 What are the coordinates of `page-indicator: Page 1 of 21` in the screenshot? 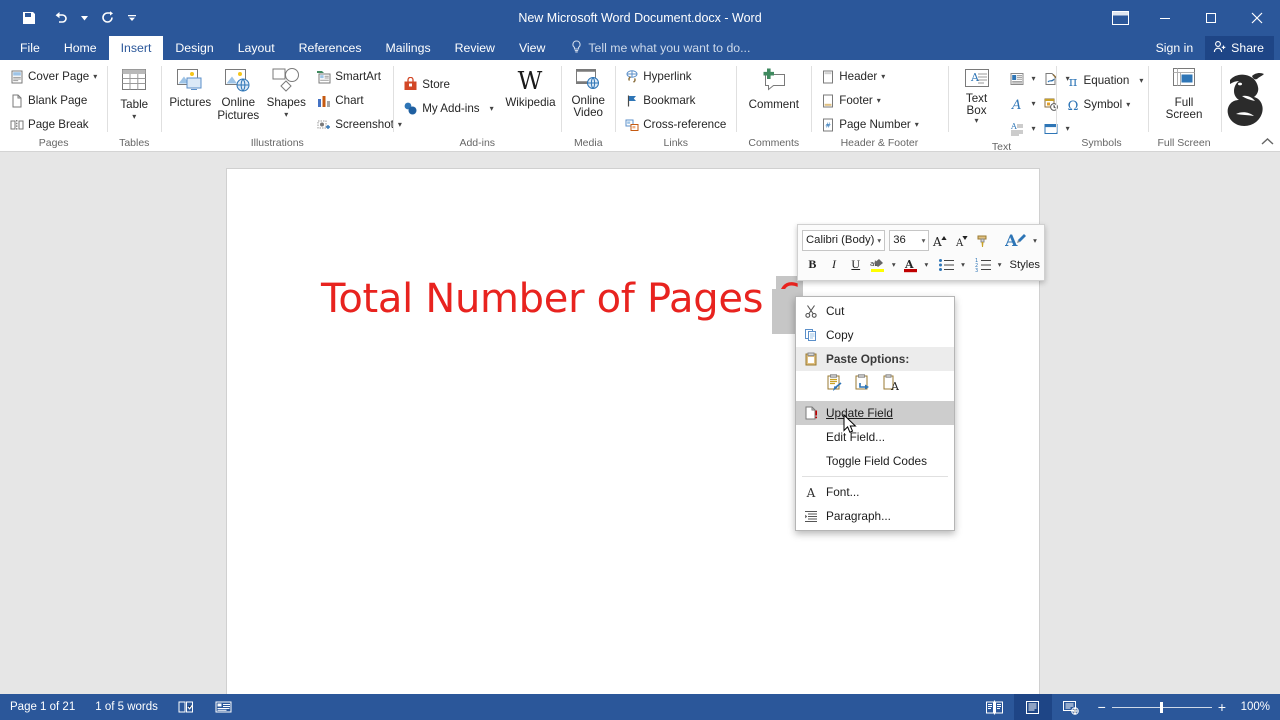 It's located at (42, 707).